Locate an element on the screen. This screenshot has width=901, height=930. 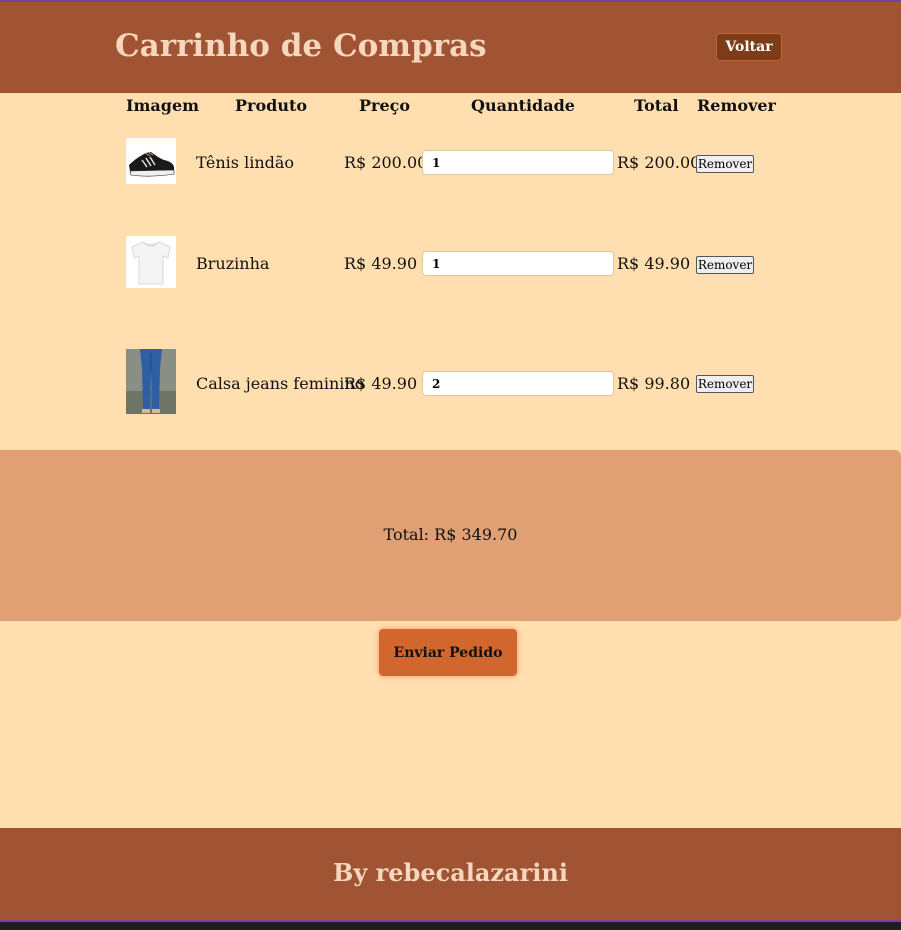
column-header-price: Preço is located at coordinates (385, 105).